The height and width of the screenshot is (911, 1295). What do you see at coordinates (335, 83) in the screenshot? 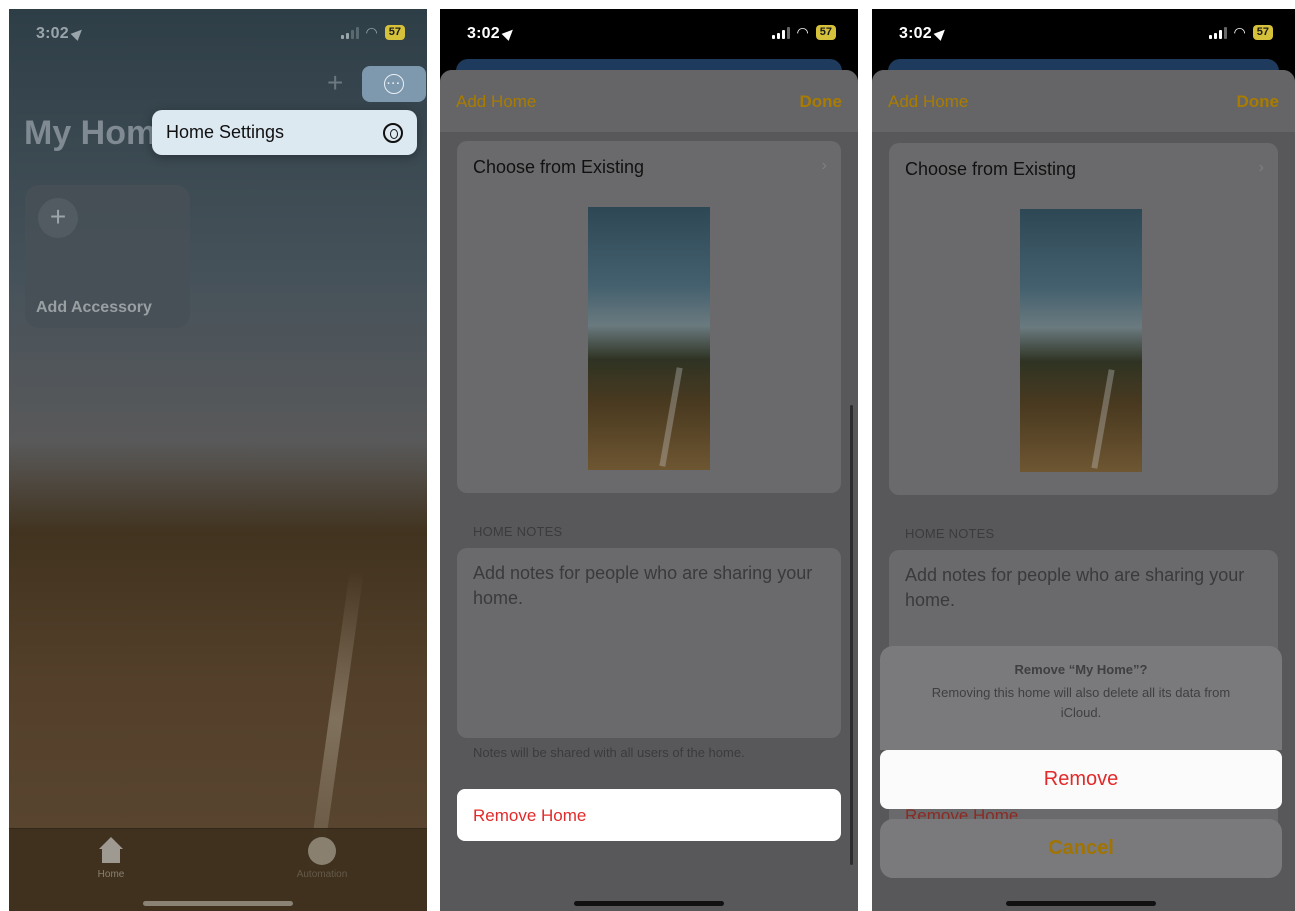
I see `add-icon: +` at bounding box center [335, 83].